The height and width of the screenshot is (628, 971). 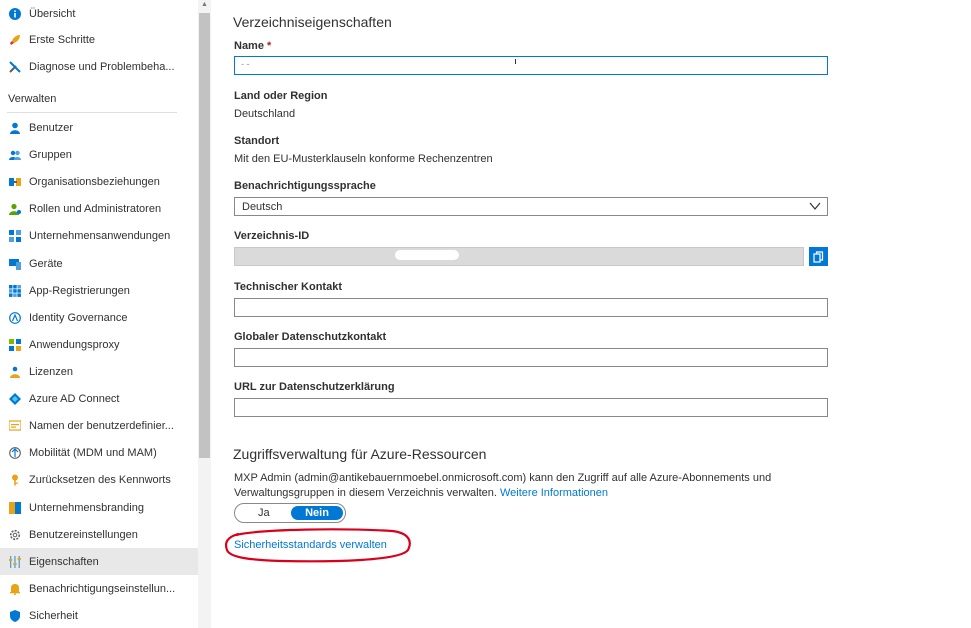 I want to click on toggle-option-no: Nein, so click(x=317, y=513).